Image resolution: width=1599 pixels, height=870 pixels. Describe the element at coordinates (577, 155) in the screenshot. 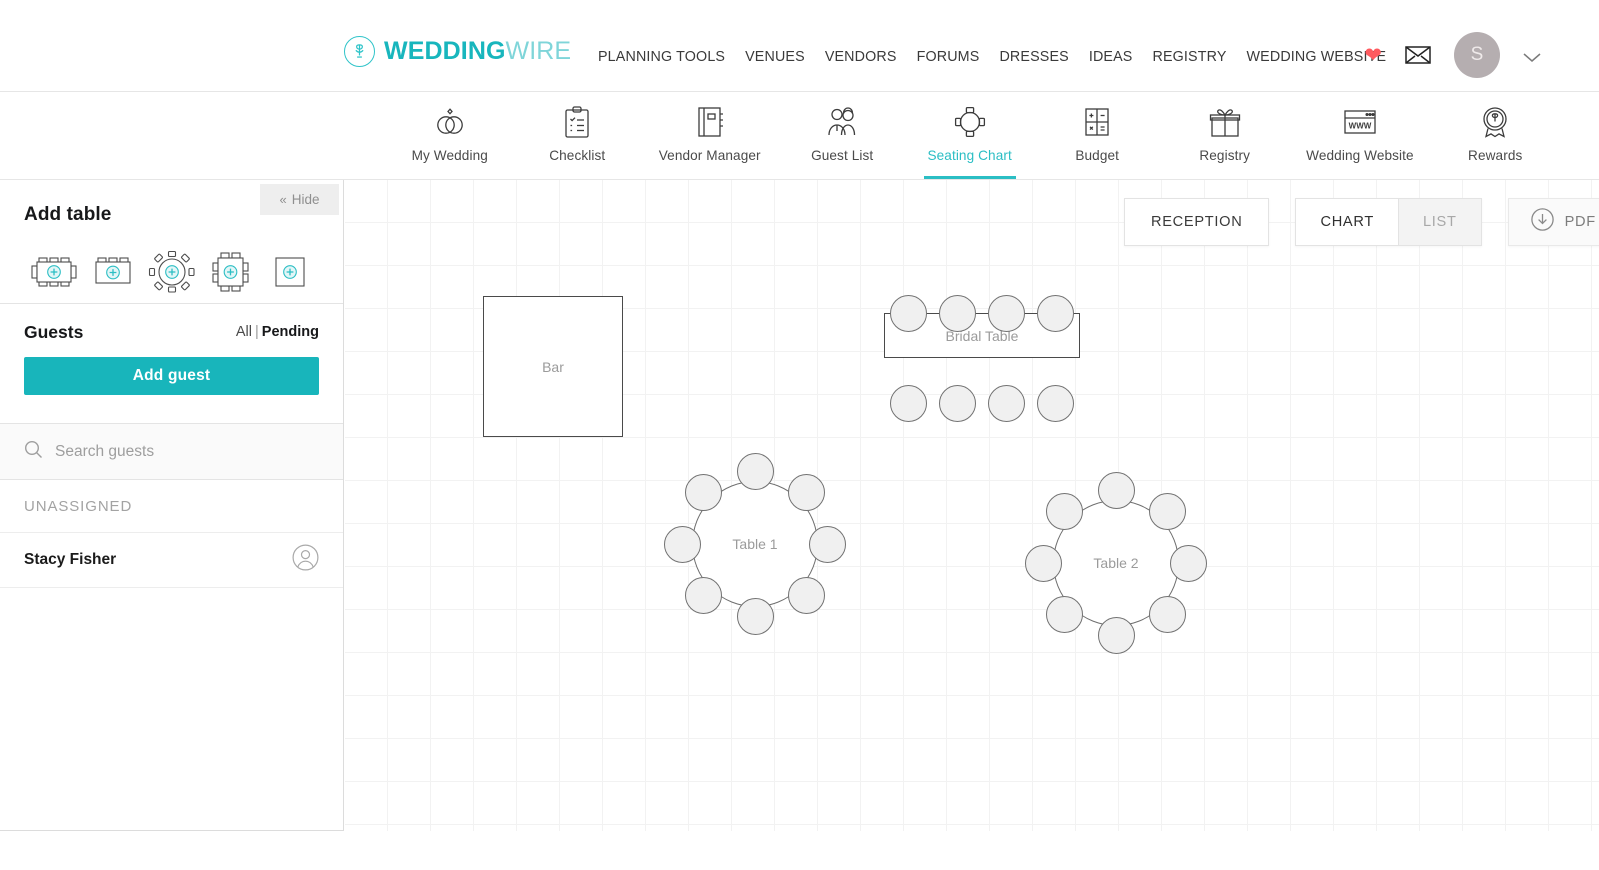

I see `toolnav-label: Checklist` at that location.